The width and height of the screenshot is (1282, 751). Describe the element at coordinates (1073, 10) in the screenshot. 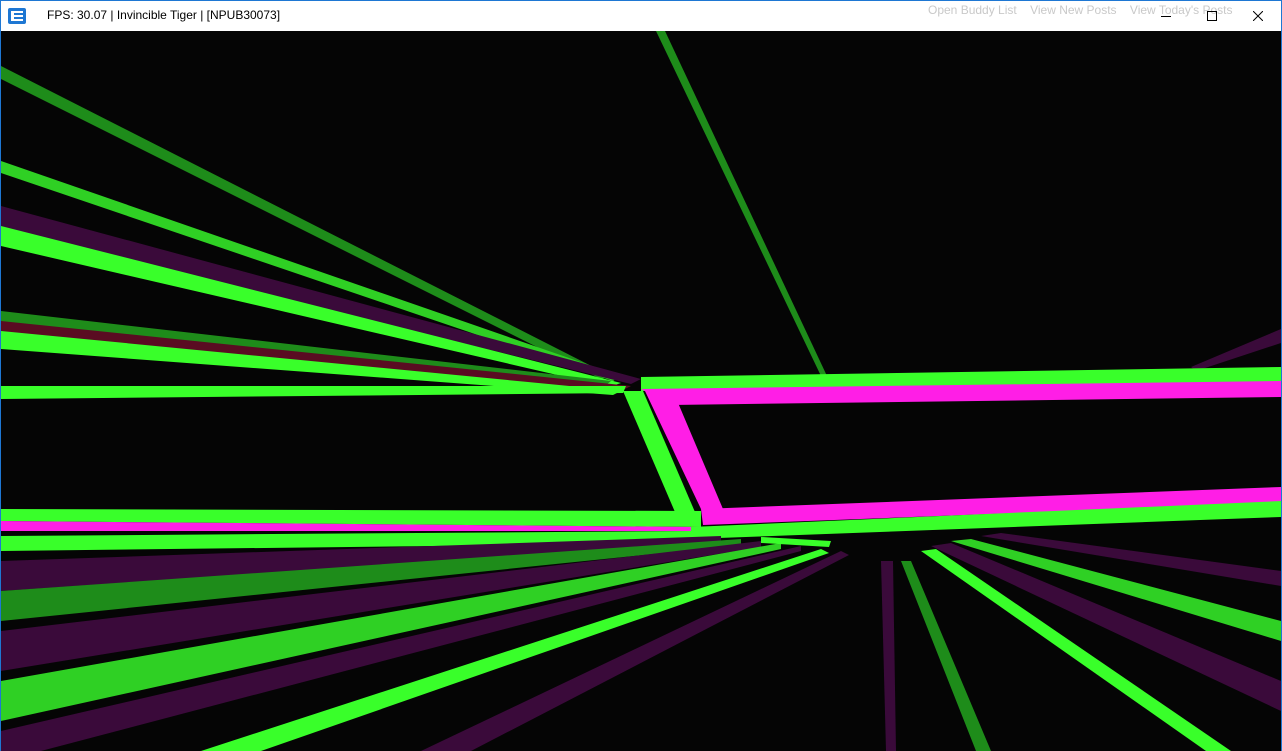

I see `view-new-posts-link: View New Posts` at that location.